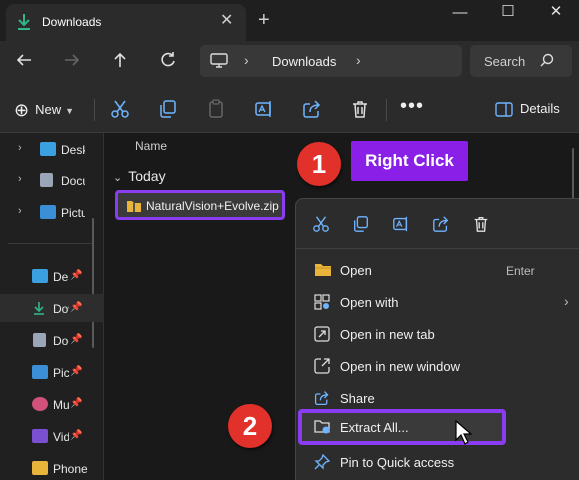 This screenshot has width=579, height=480. What do you see at coordinates (508, 11) in the screenshot?
I see `maximize-button: ☐` at bounding box center [508, 11].